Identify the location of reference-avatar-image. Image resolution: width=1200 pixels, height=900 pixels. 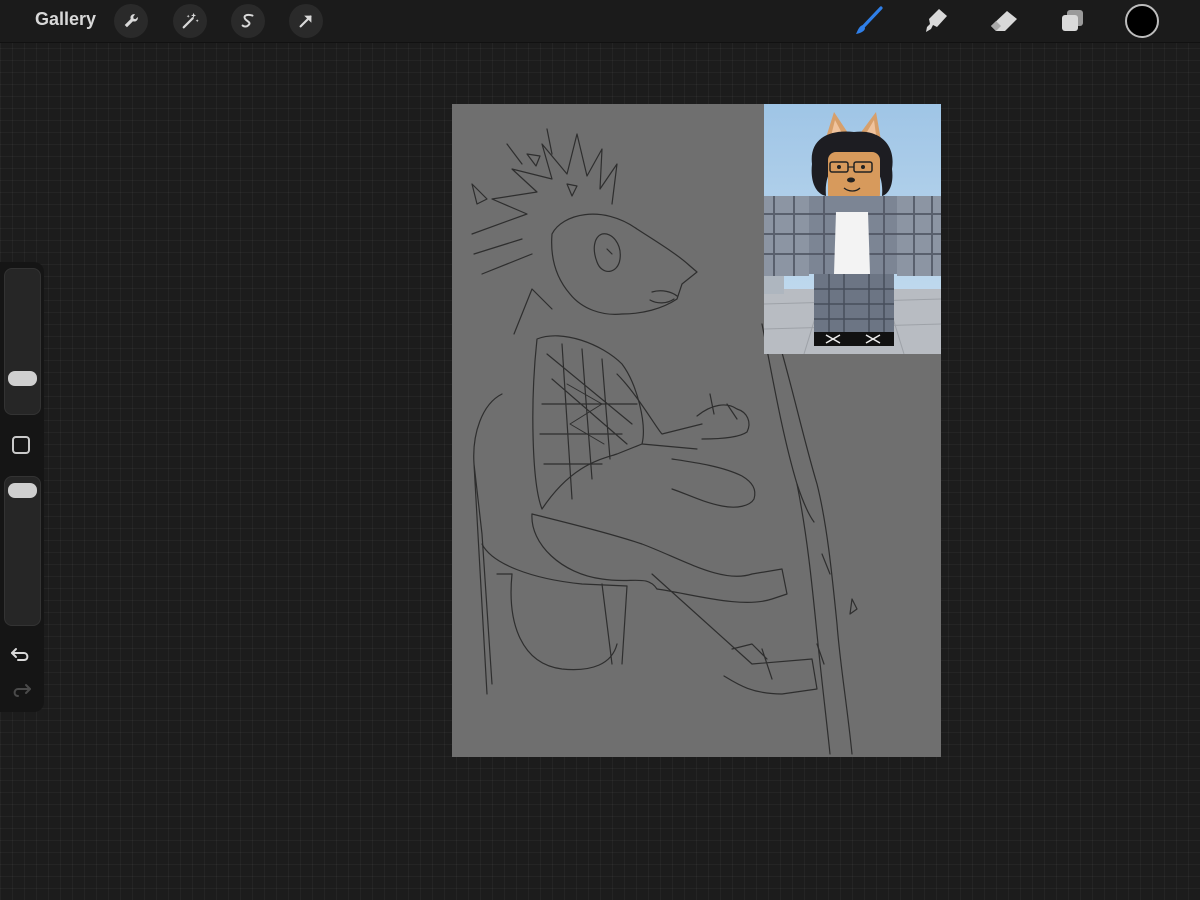
(852, 229).